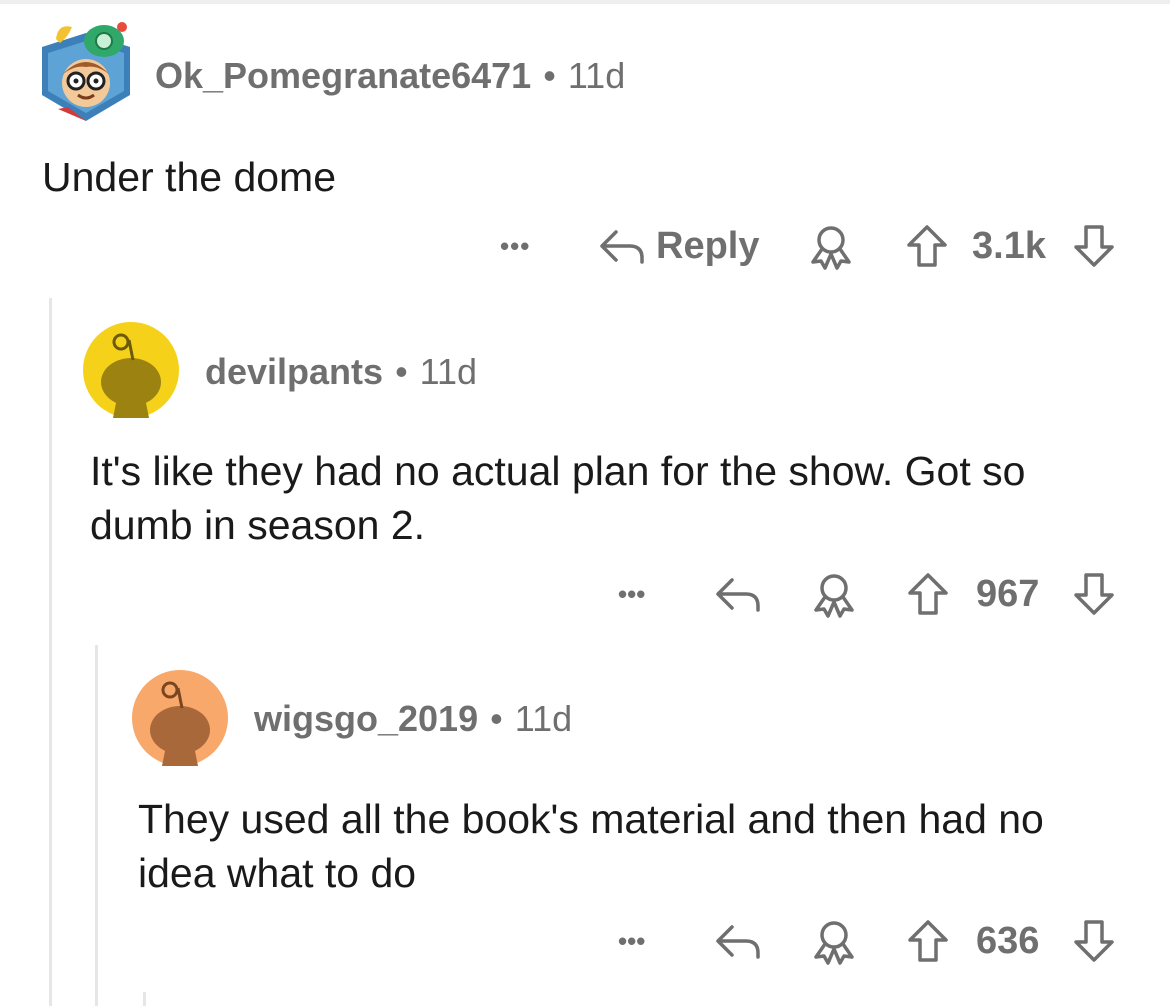 The width and height of the screenshot is (1170, 1006). Describe the element at coordinates (189, 177) in the screenshot. I see `comment-body: Under the dome` at that location.